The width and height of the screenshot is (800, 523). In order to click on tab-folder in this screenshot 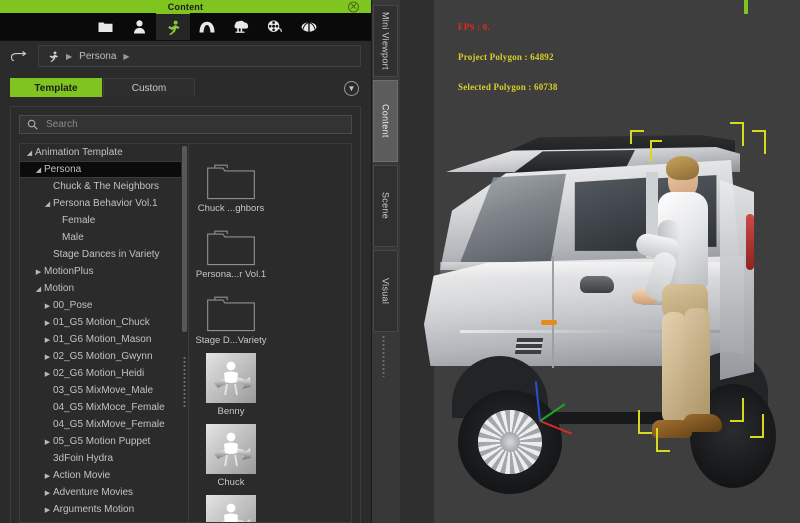, I will do `click(105, 26)`.